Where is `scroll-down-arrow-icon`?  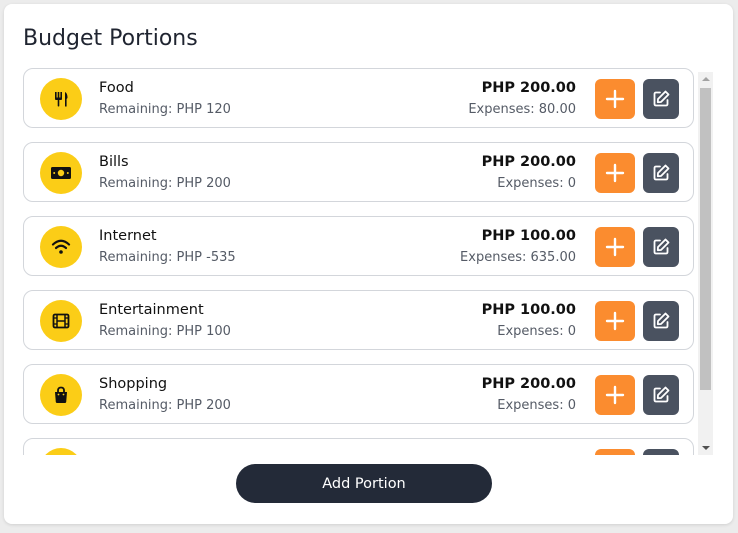 scroll-down-arrow-icon is located at coordinates (705, 448).